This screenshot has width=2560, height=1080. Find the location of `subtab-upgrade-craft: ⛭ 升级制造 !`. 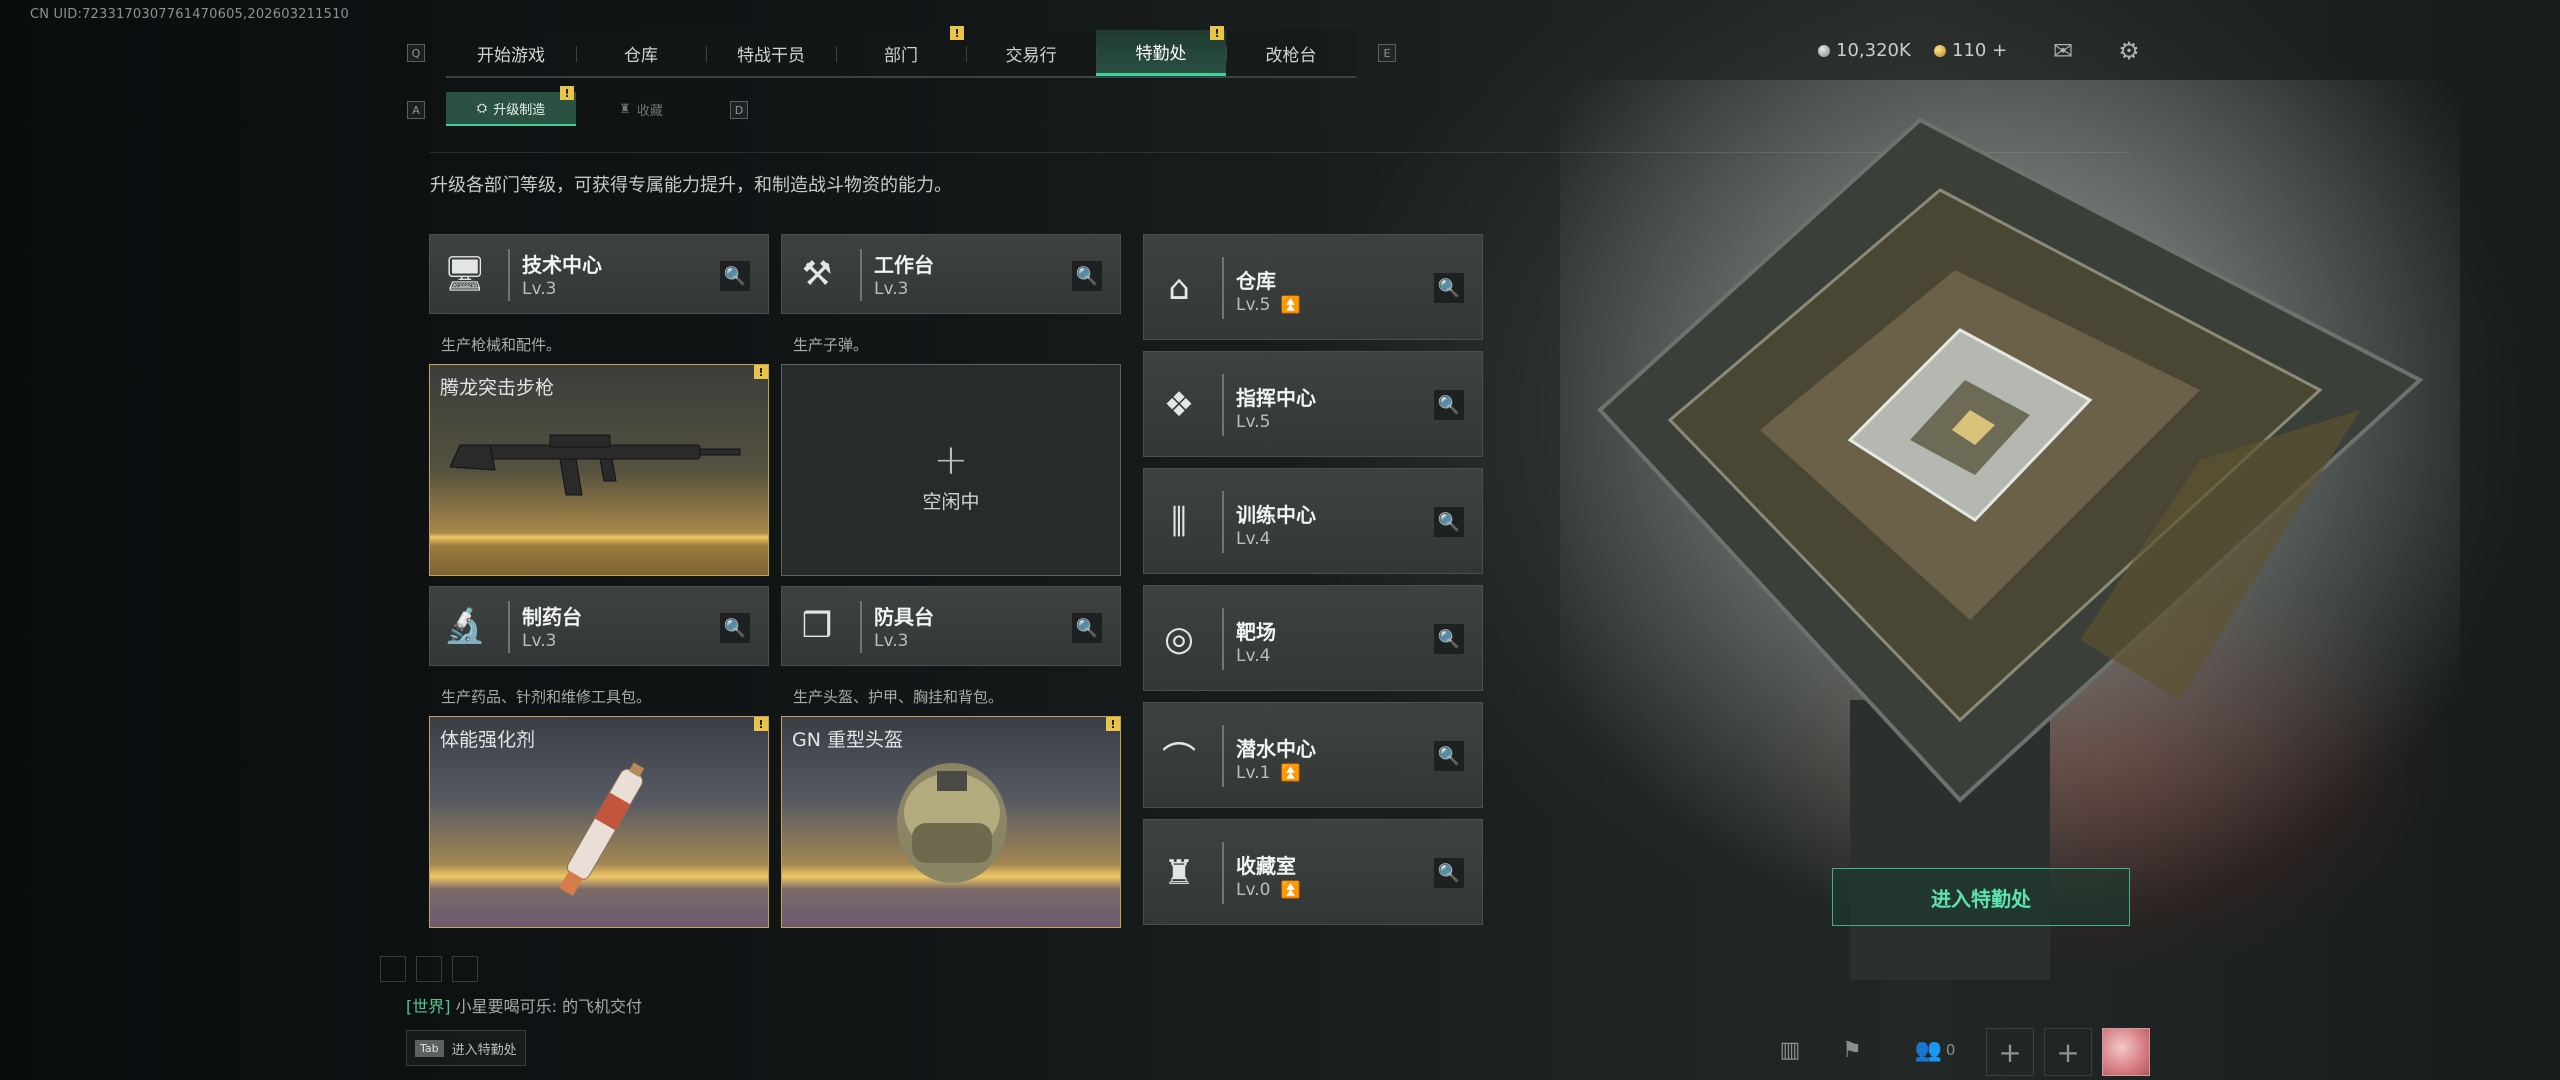

subtab-upgrade-craft: ⛭ 升级制造 ! is located at coordinates (511, 106).